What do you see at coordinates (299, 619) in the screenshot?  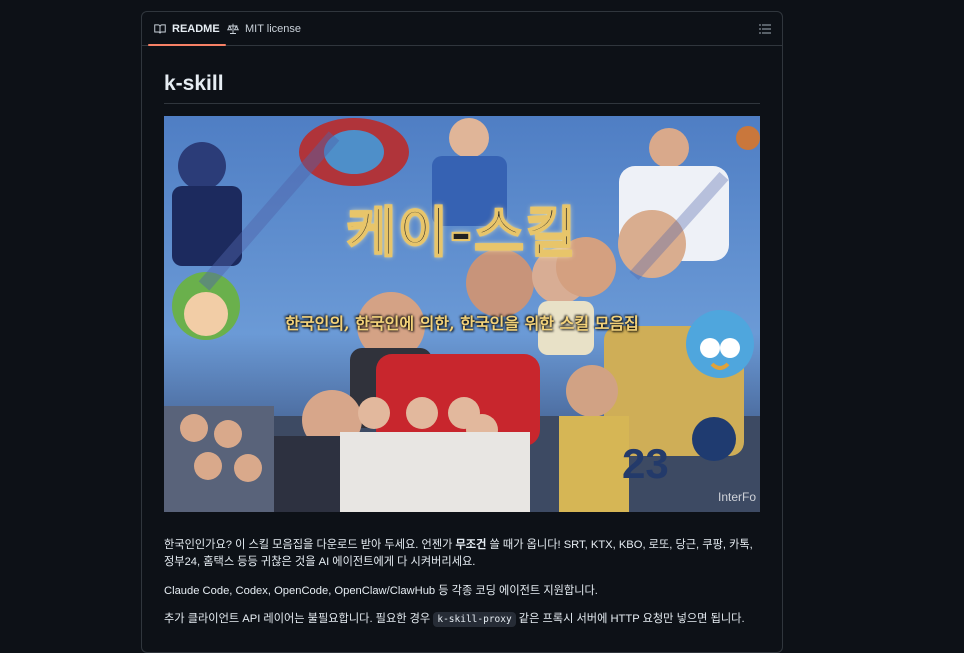 I see `para3-text-start: 추가 클라이언트 API 레이어는 불필요합니다. 필요한 경우` at bounding box center [299, 619].